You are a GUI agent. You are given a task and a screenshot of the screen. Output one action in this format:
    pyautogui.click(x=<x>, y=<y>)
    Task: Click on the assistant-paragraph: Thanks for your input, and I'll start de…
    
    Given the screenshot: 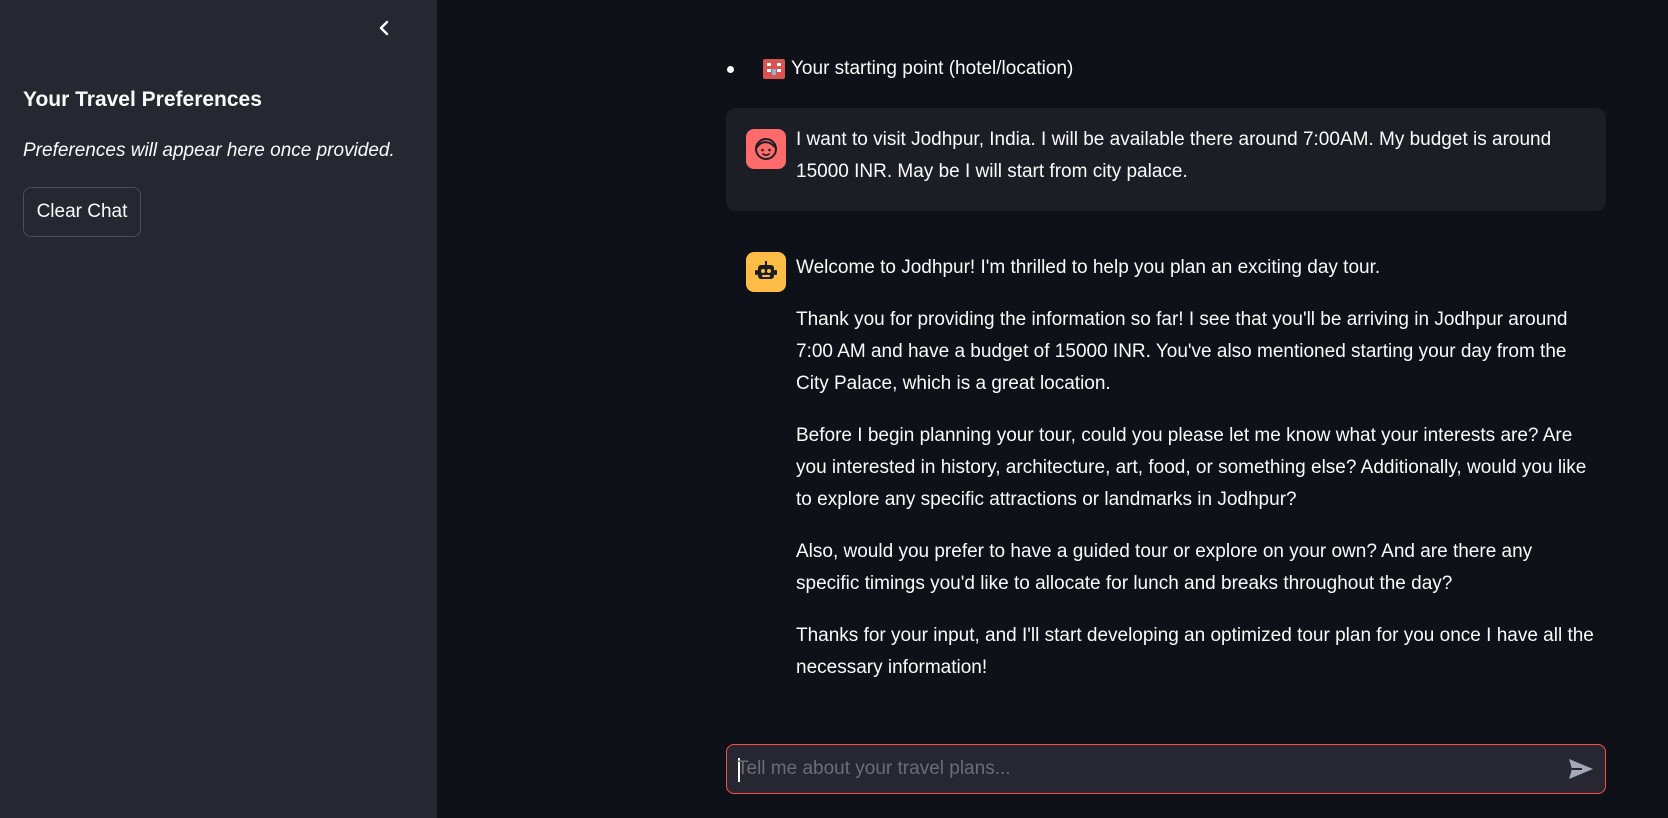 What is the action you would take?
    pyautogui.click(x=1195, y=651)
    